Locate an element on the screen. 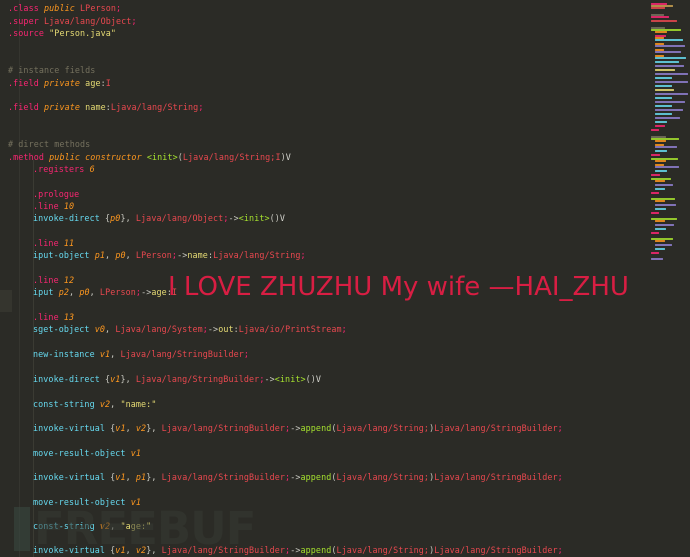 The height and width of the screenshot is (557, 690). code-line: .registers 6 is located at coordinates (64, 169).